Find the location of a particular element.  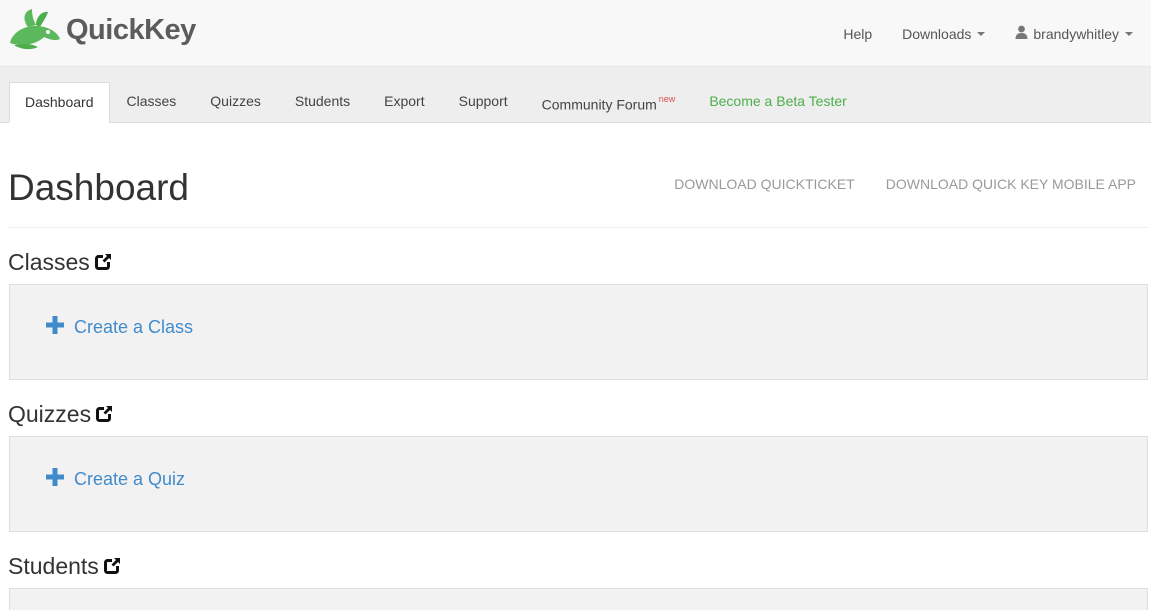

new-badge: new is located at coordinates (667, 99).